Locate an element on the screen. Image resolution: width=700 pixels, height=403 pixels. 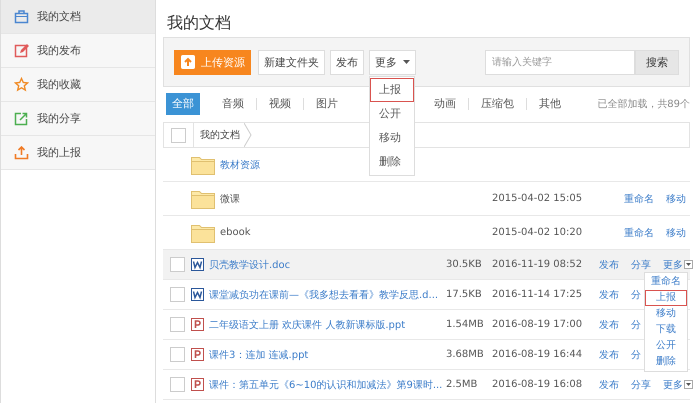
upload-button: 上传资源 is located at coordinates (212, 62).